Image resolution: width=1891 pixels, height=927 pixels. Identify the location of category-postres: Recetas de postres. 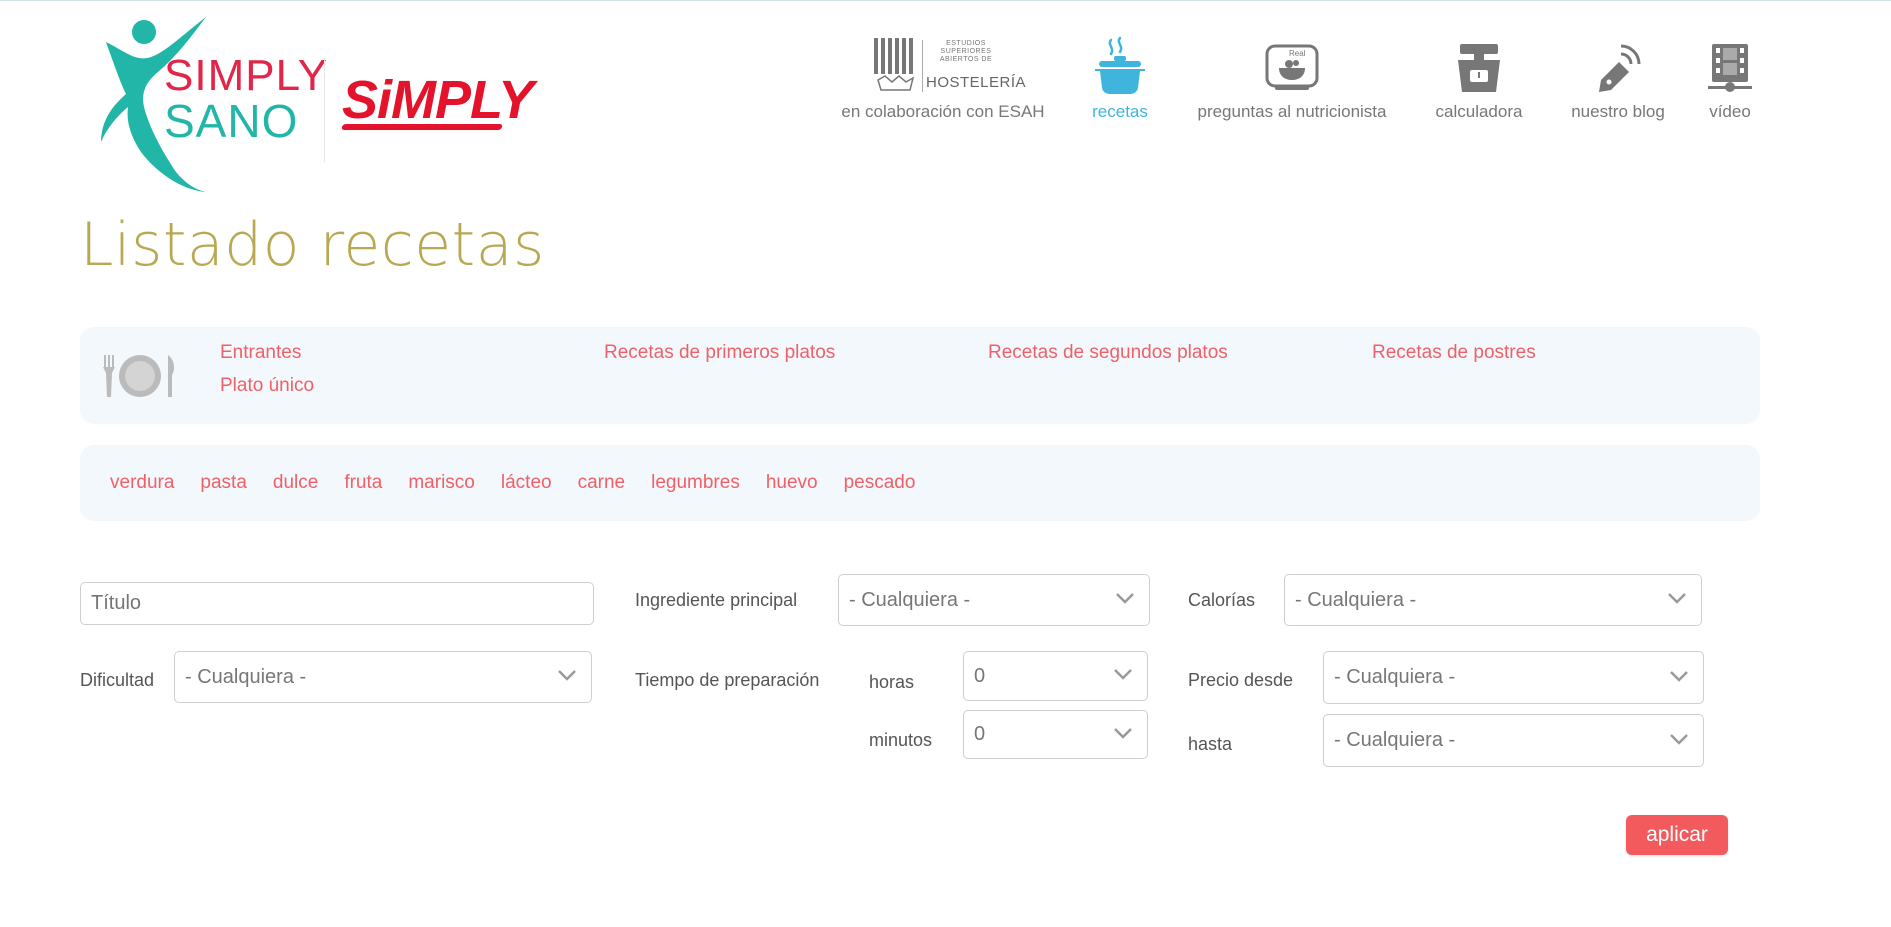
(1454, 353).